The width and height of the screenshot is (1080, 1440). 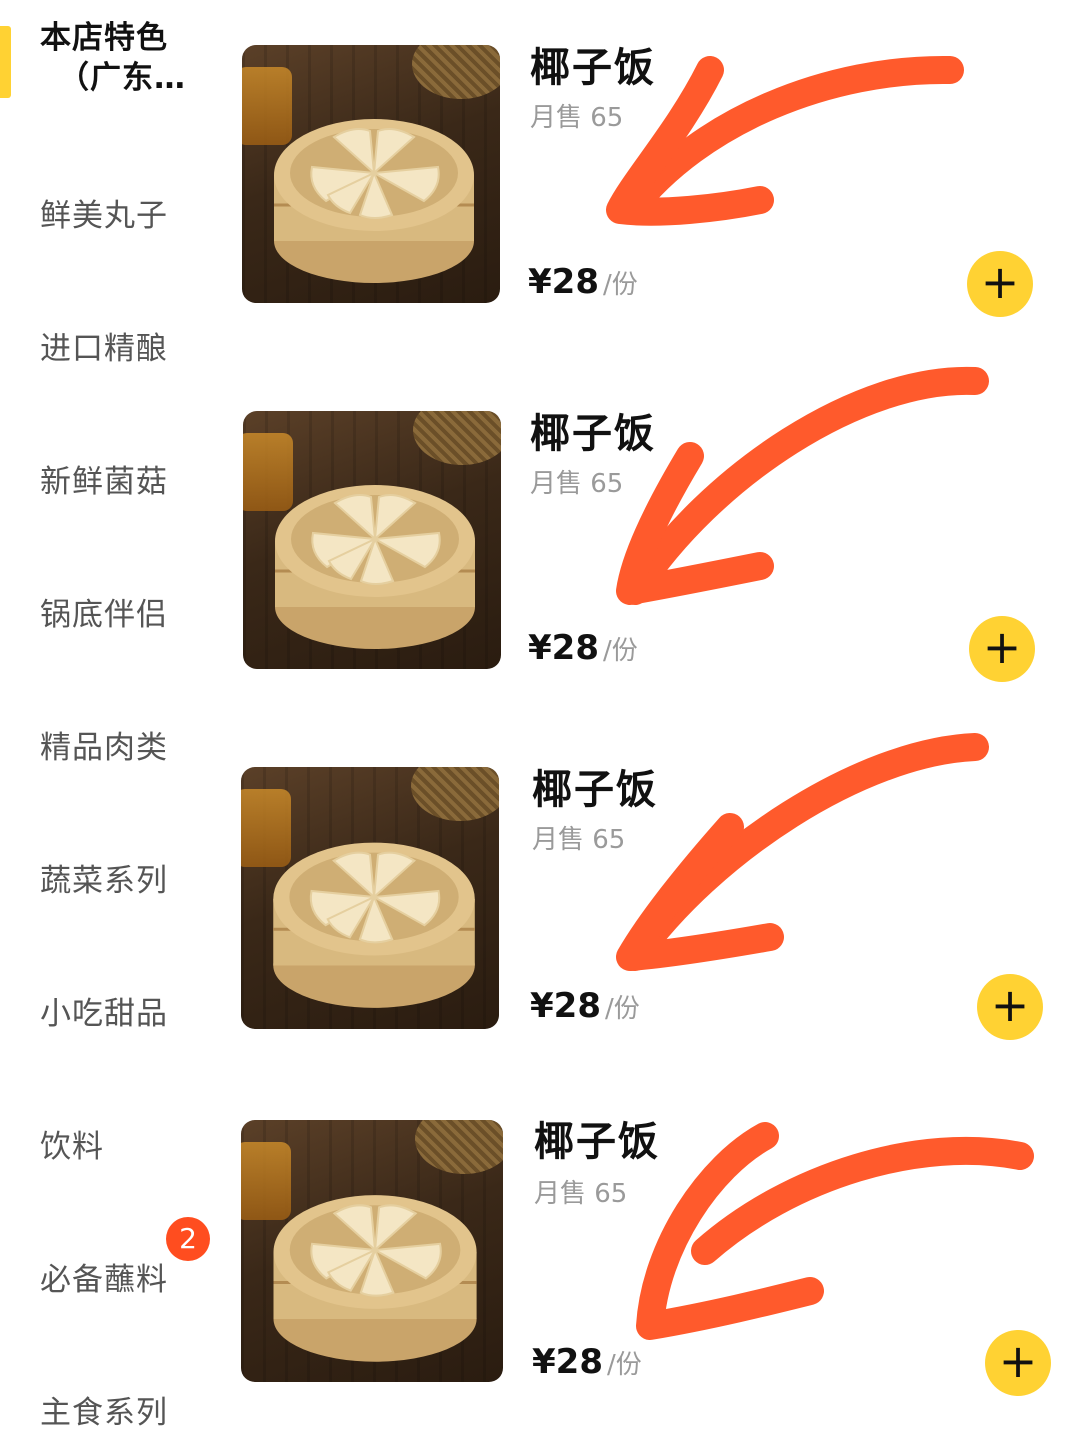 I want to click on sidebar-item-imported-beer: 进口精酿, so click(x=104, y=349).